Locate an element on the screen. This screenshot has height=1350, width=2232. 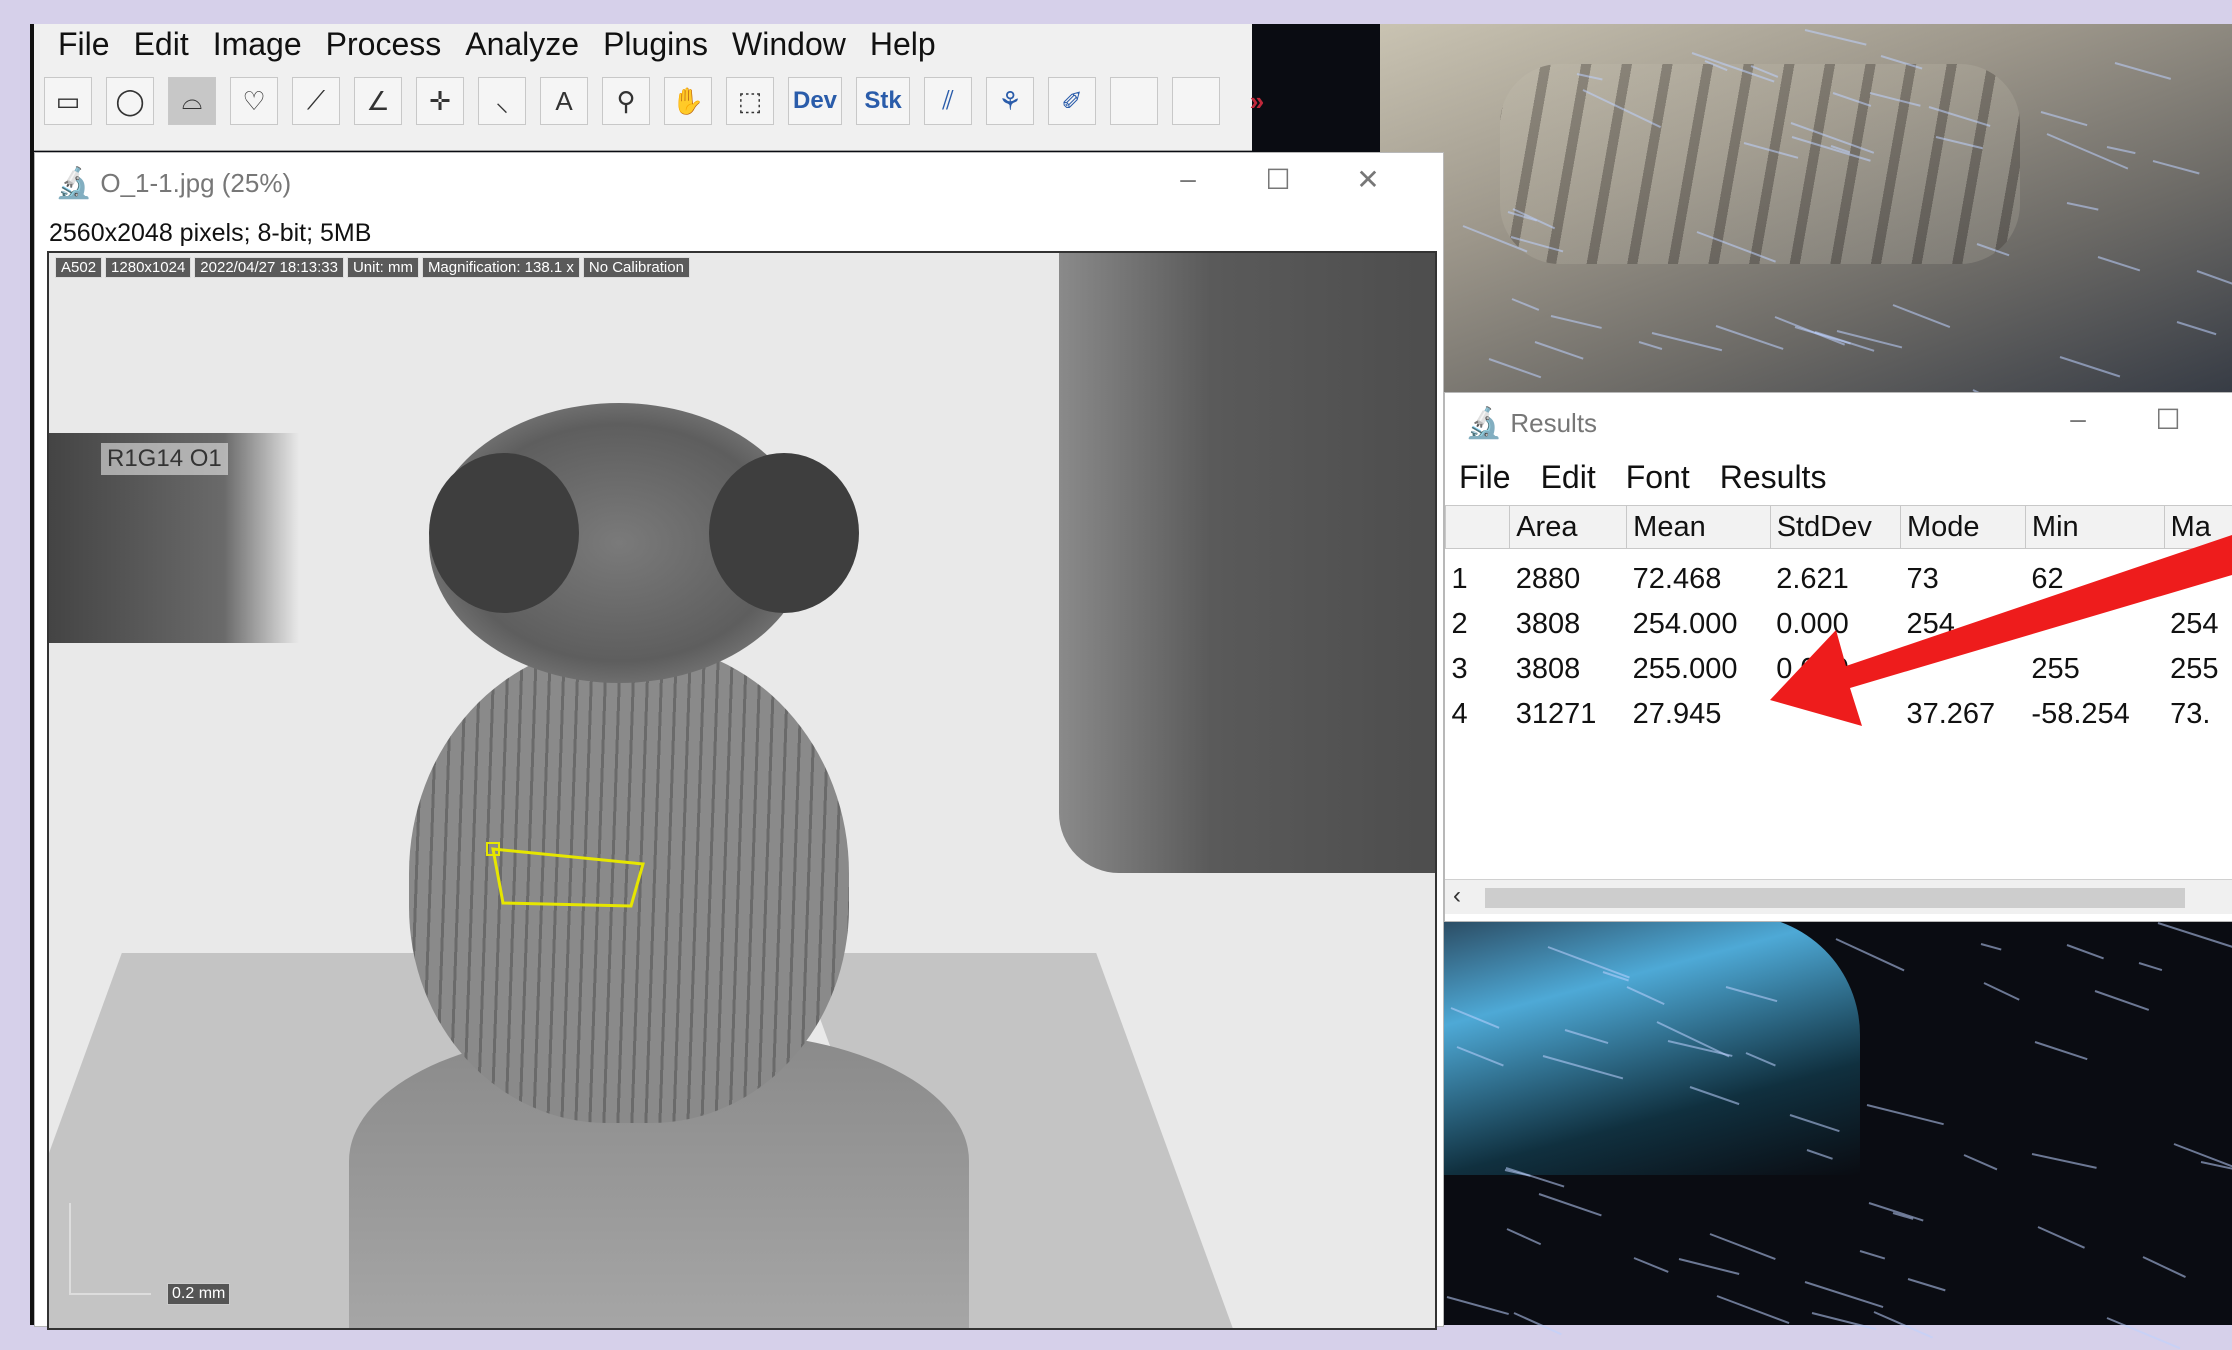
red-arrow-icon is located at coordinates (2001, 630).